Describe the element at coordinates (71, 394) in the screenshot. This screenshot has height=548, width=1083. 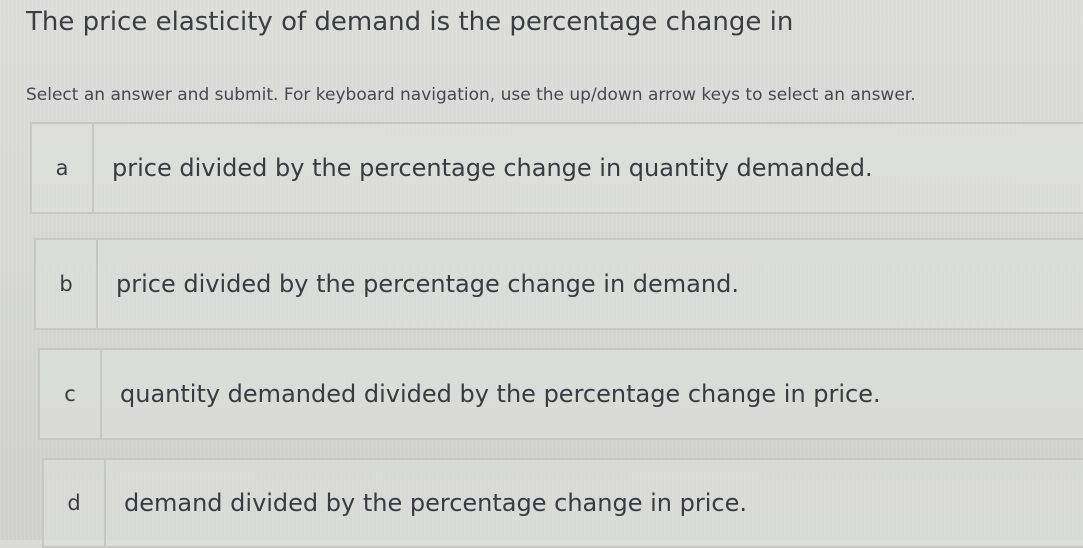
I see `option-letter-c: c` at that location.